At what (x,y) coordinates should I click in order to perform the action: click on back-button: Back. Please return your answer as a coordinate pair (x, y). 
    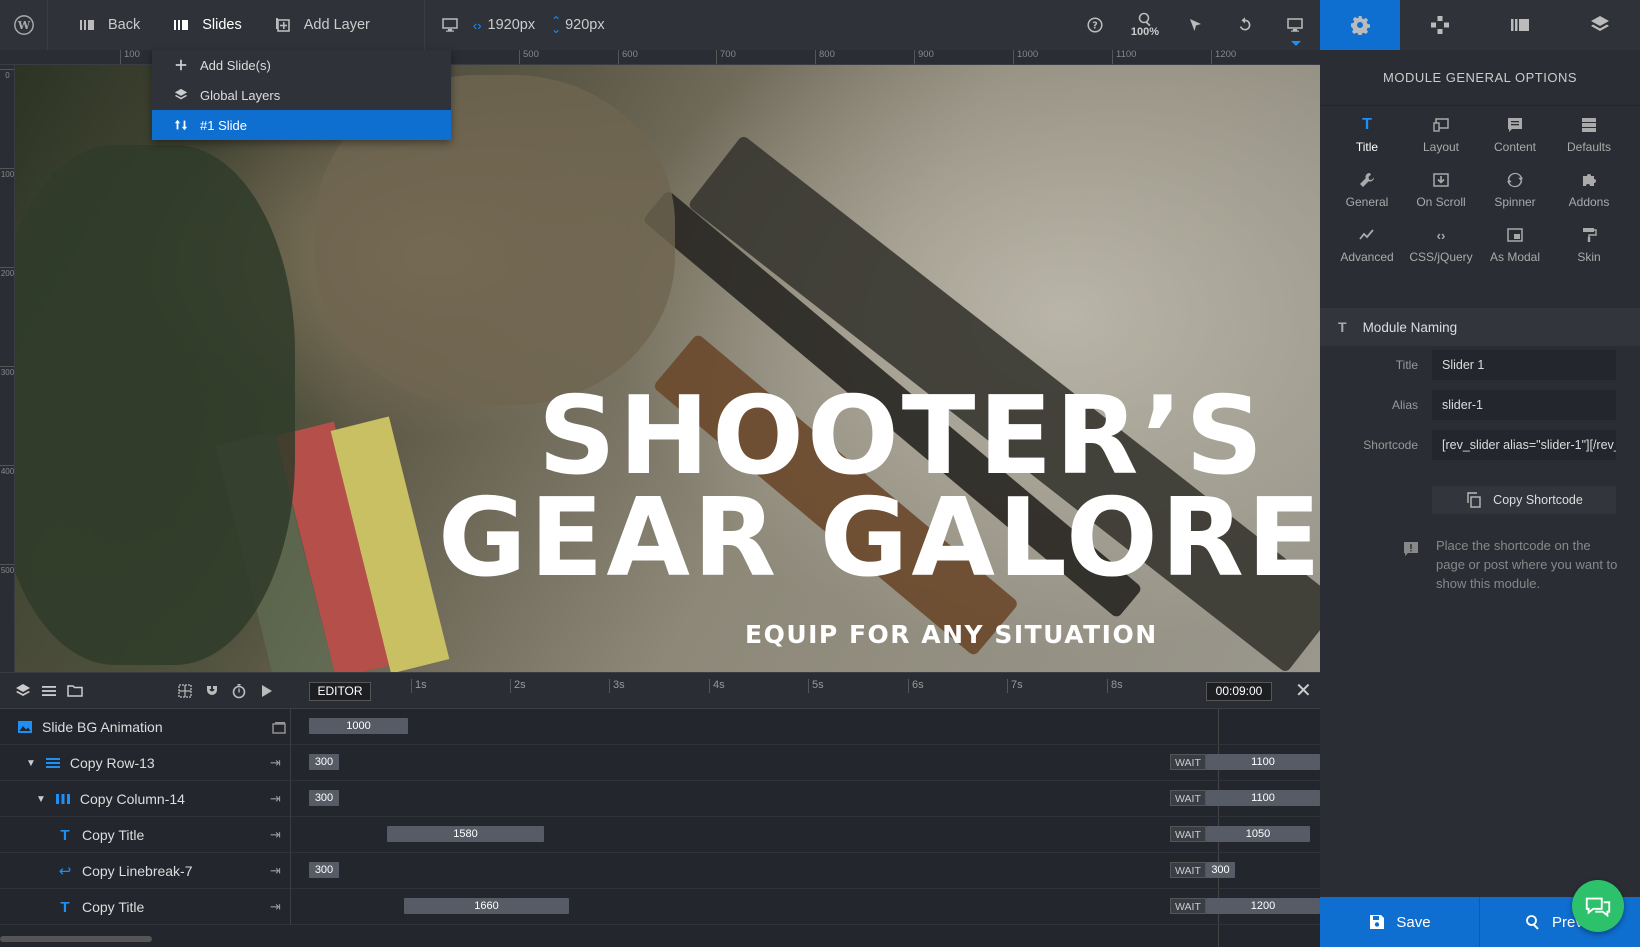
    Looking at the image, I should click on (109, 25).